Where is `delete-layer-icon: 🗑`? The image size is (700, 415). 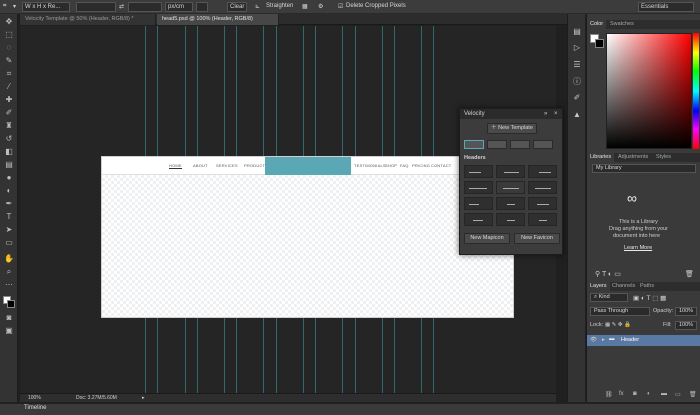
delete-layer-icon: 🗑 is located at coordinates (693, 394).